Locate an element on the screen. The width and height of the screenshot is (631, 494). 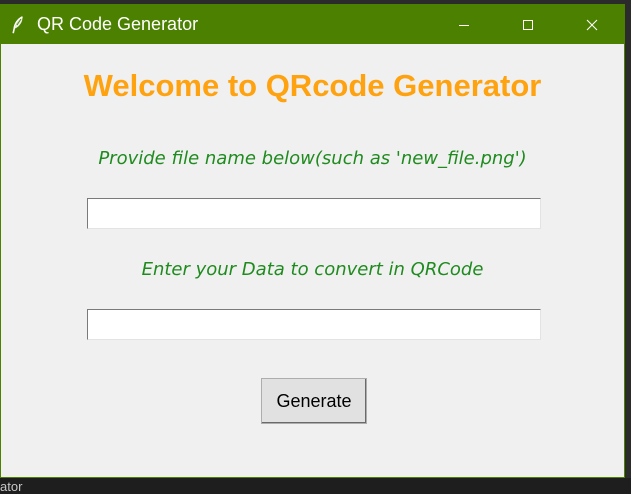
maximize-icon is located at coordinates (528, 24).